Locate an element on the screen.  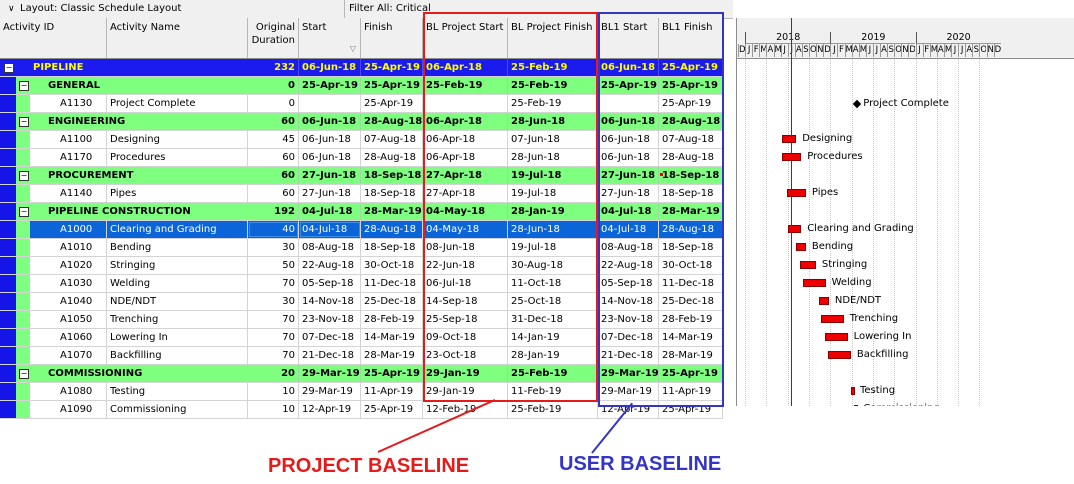
activity-id-cell: A1010 is located at coordinates (68, 247).